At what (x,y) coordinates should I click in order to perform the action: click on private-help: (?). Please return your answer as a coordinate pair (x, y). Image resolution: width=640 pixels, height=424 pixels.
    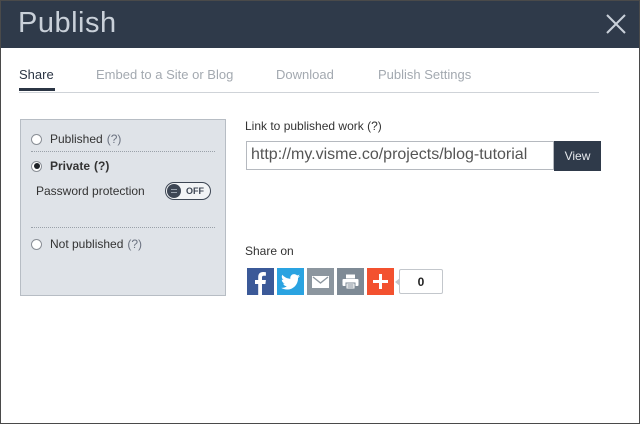
    Looking at the image, I should click on (101, 166).